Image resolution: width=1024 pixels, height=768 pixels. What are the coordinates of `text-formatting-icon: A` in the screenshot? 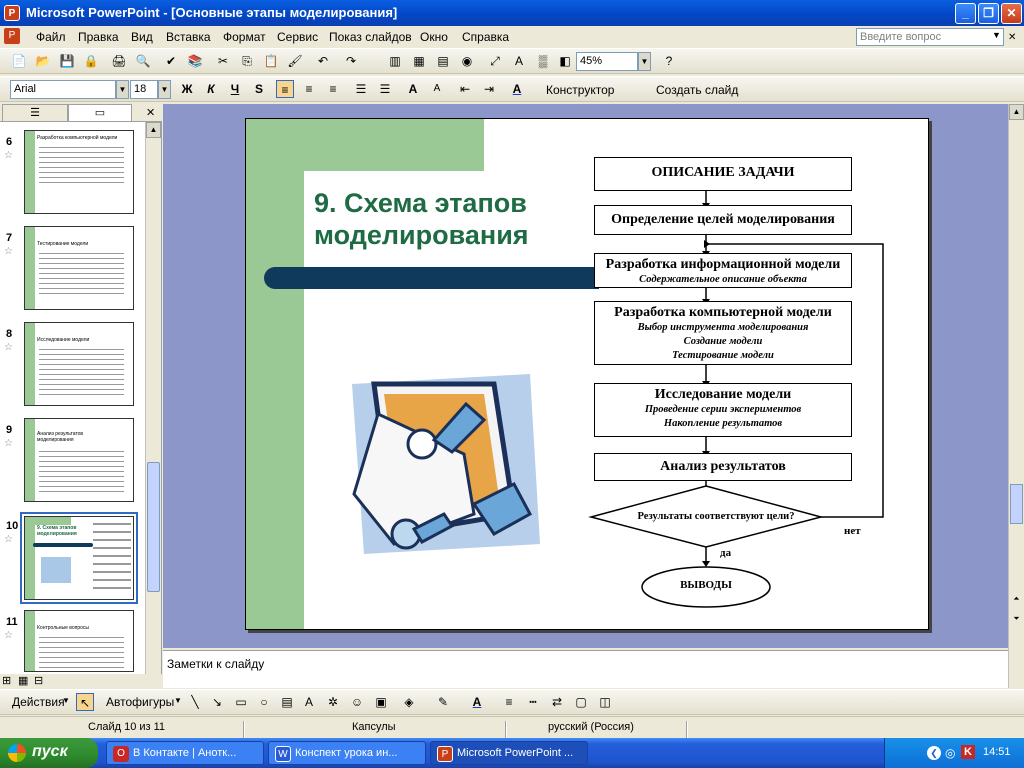 It's located at (519, 61).